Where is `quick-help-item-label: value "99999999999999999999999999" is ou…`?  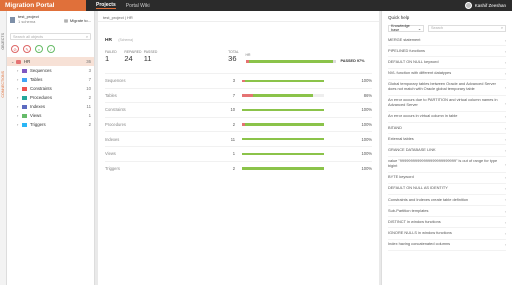 quick-help-item-label: value "99999999999999999999999999" is ou… is located at coordinates (443, 163).